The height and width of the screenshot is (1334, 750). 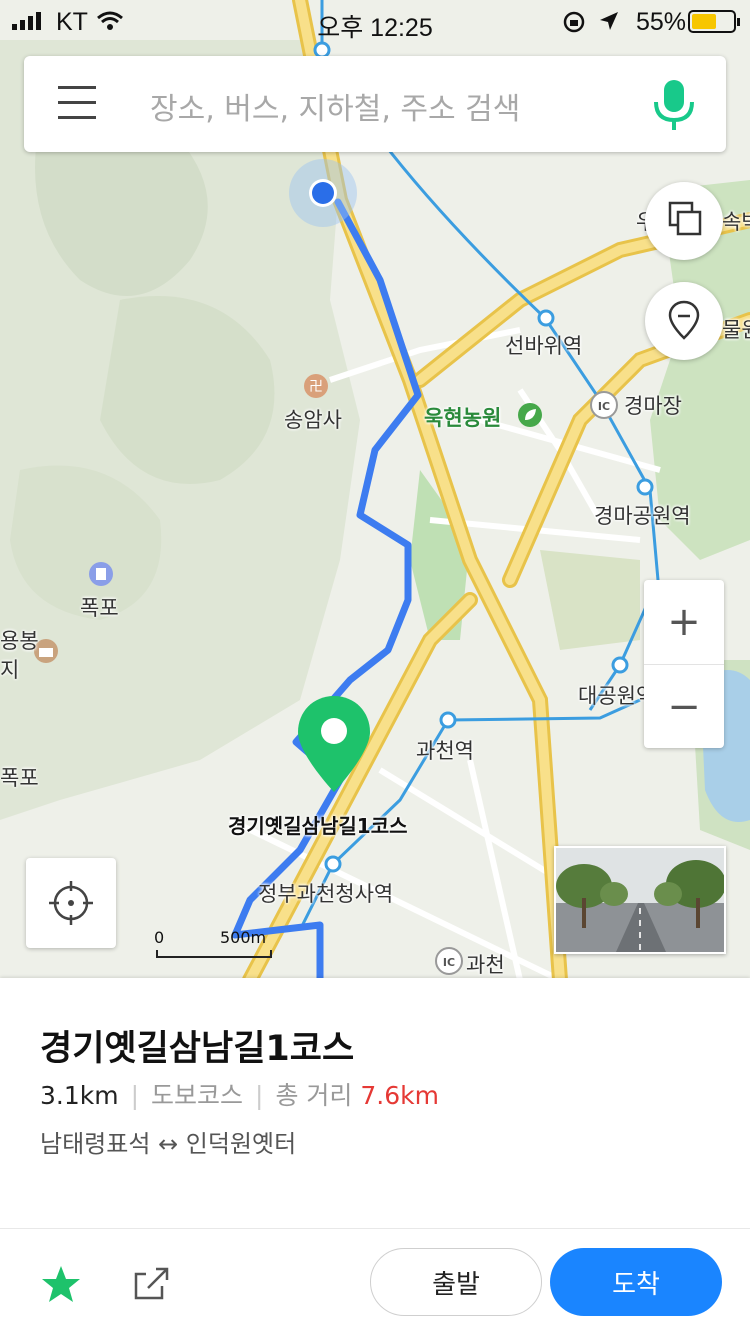 I want to click on map-label-edge: 용봉, so click(x=19, y=641).